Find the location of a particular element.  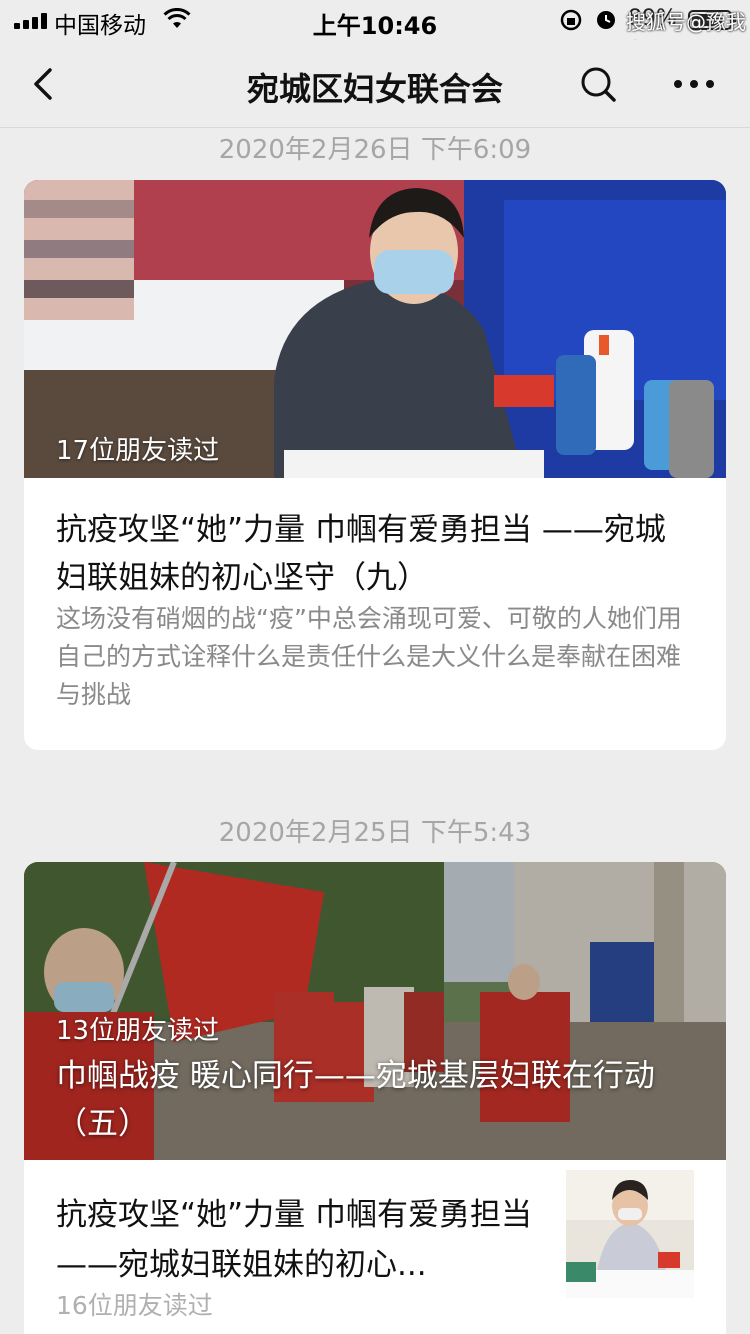

cover-article-title: 巾帼战疫 暖心同行——宛城基层妇联在行动（五） is located at coordinates (376, 1100).